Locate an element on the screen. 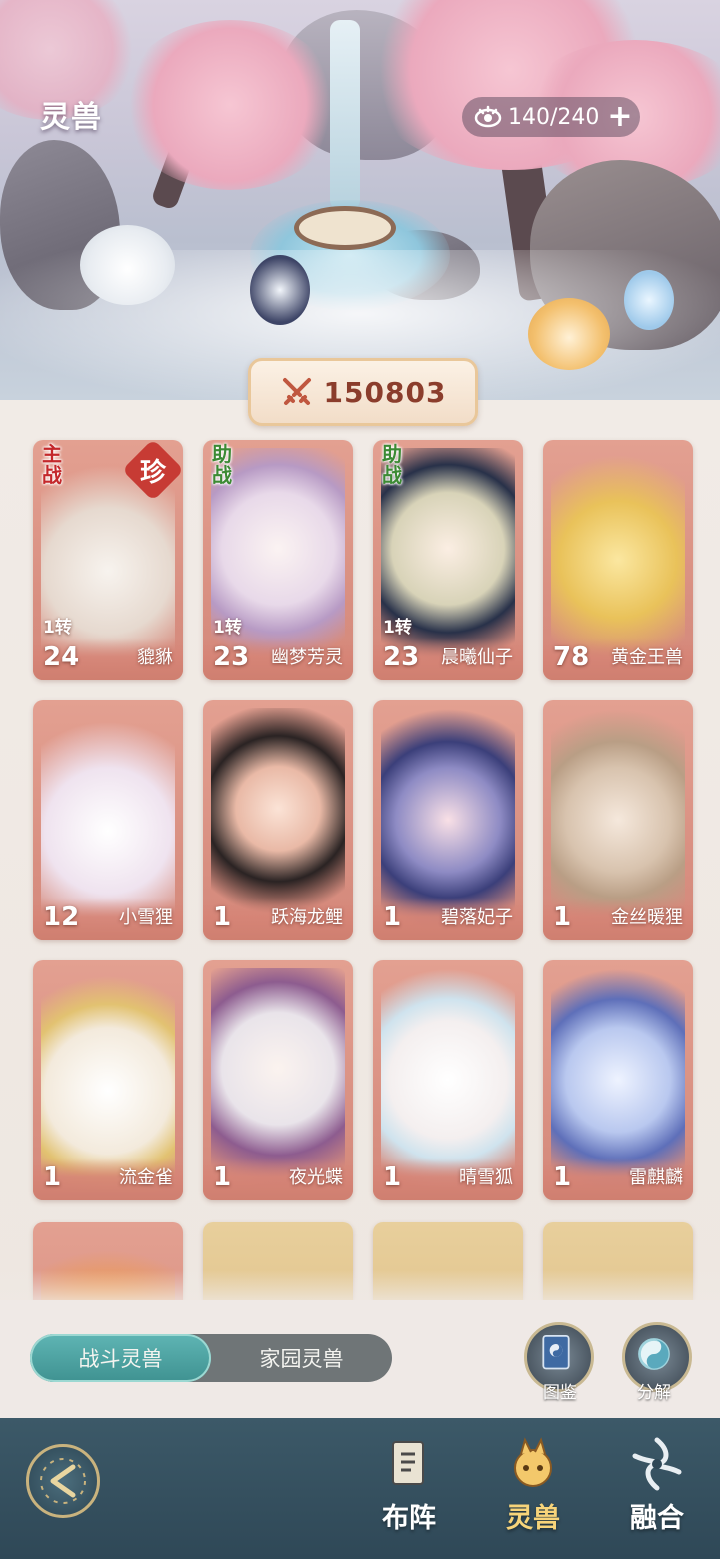 This screenshot has height=1559, width=720. crossed-swords-icon is located at coordinates (296, 391).